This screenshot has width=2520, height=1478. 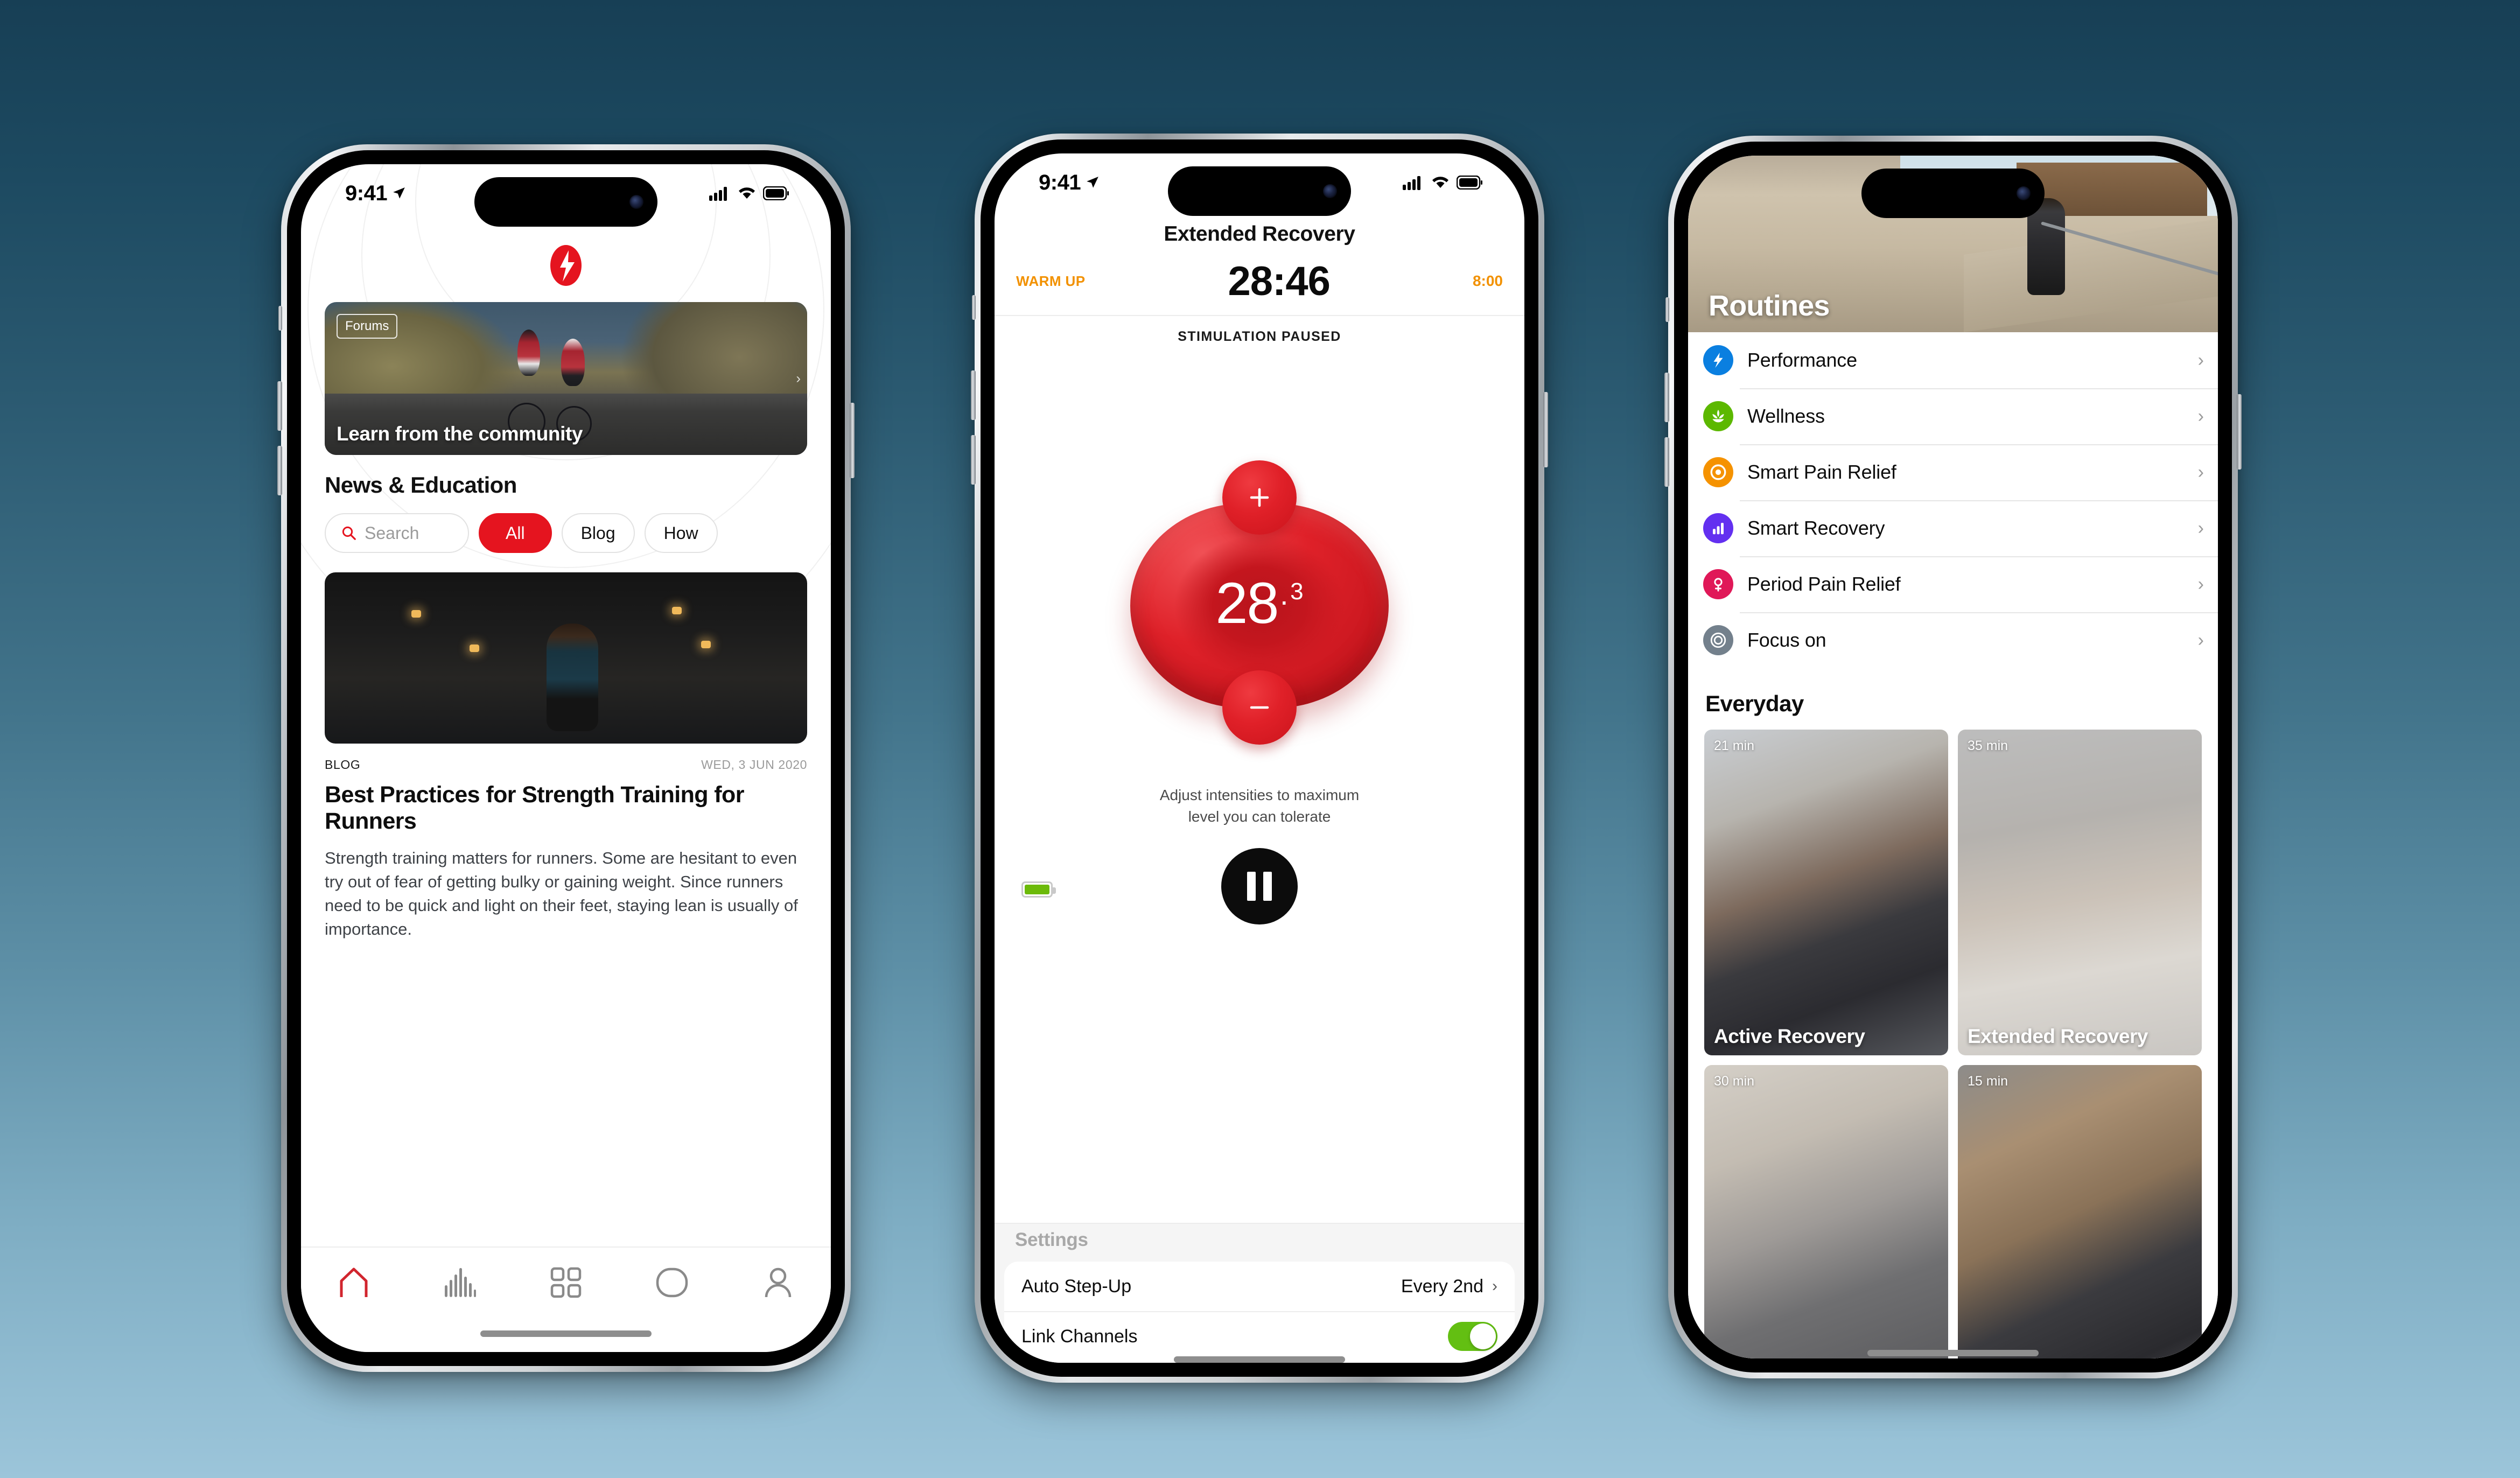 What do you see at coordinates (573, 678) in the screenshot?
I see `runner-figure` at bounding box center [573, 678].